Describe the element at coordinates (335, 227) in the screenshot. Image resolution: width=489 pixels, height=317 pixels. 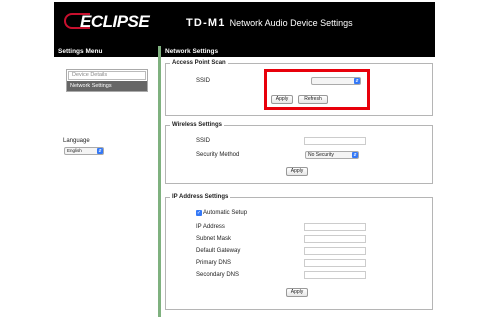
I see `ip-address-input` at that location.